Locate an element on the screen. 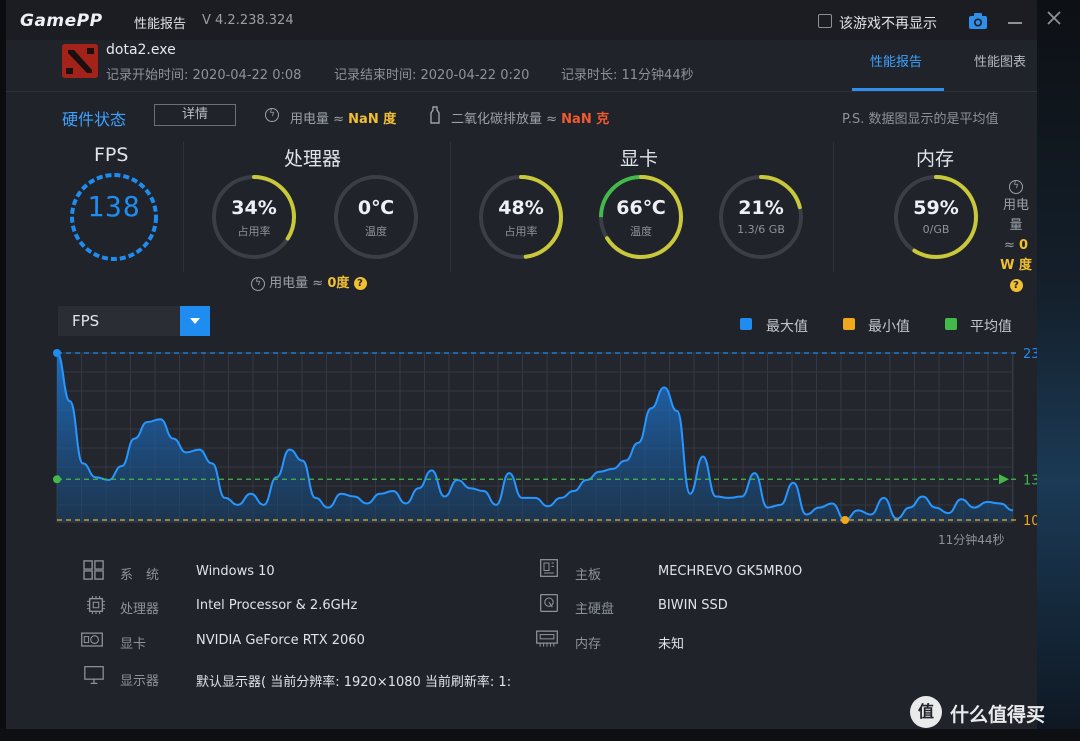 Image resolution: width=1080 pixels, height=741 pixels. motherboard-value: MECHREVO GK5MR0O is located at coordinates (730, 571).